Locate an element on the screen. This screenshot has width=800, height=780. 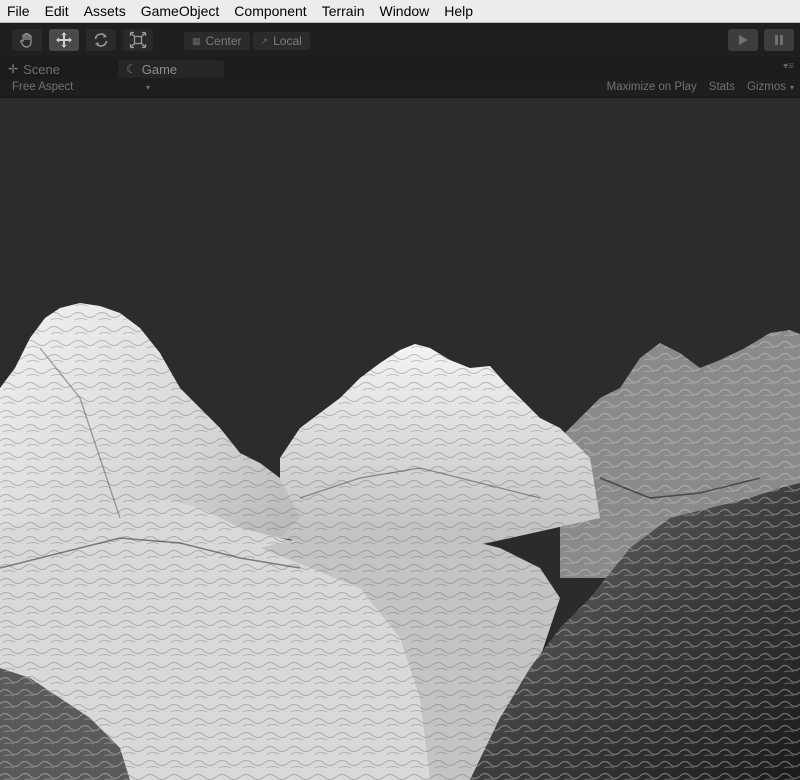
gizmos-dropdown: Gizmos is located at coordinates (766, 88).